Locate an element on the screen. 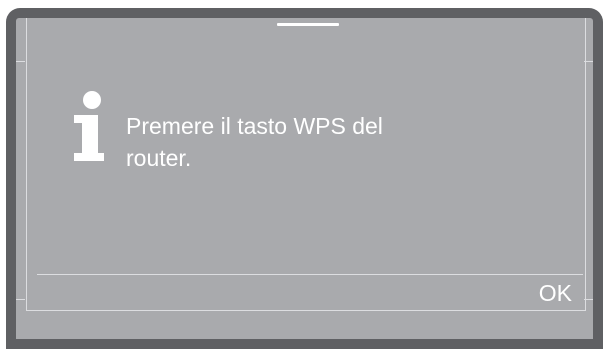 The image size is (608, 349). divider is located at coordinates (310, 274).